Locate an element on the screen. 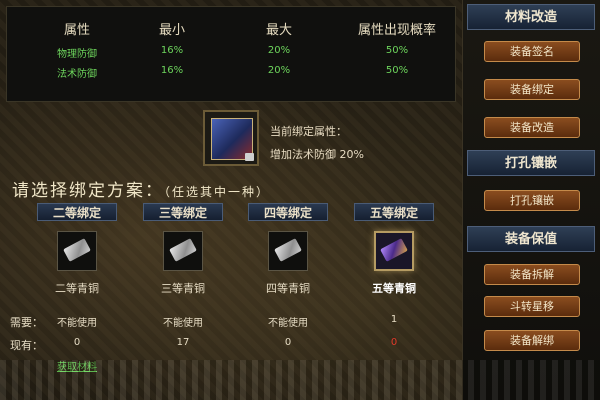 The image size is (600, 400). choose-title-main: 请选择绑定方案： is located at coordinates (88, 191).